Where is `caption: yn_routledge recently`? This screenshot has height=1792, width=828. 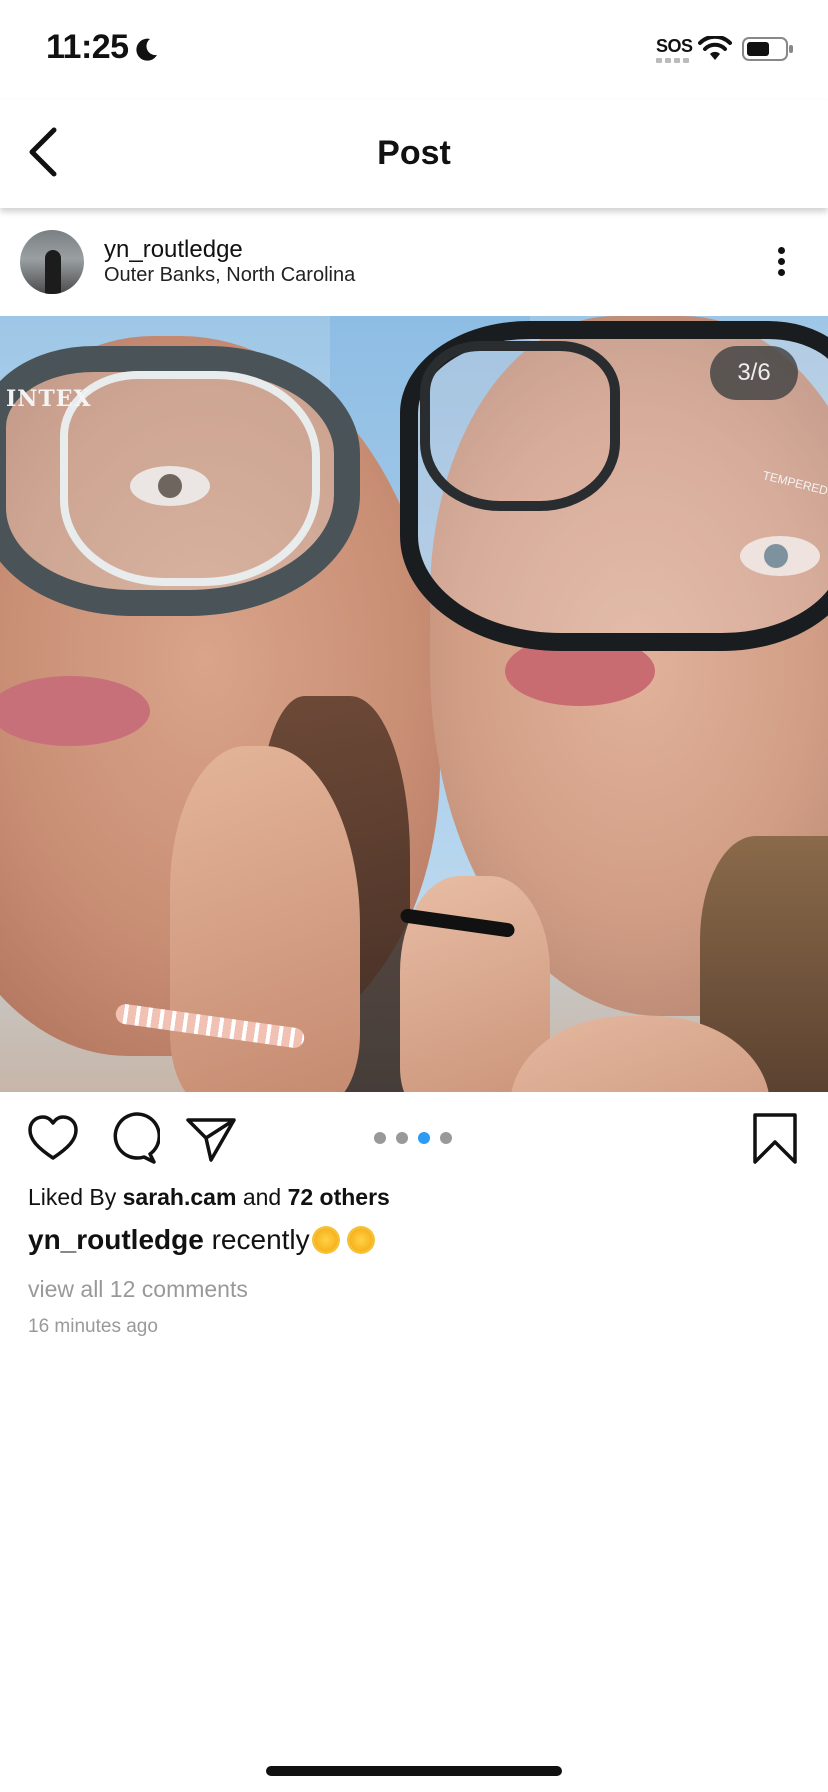 caption: yn_routledge recently is located at coordinates (201, 1240).